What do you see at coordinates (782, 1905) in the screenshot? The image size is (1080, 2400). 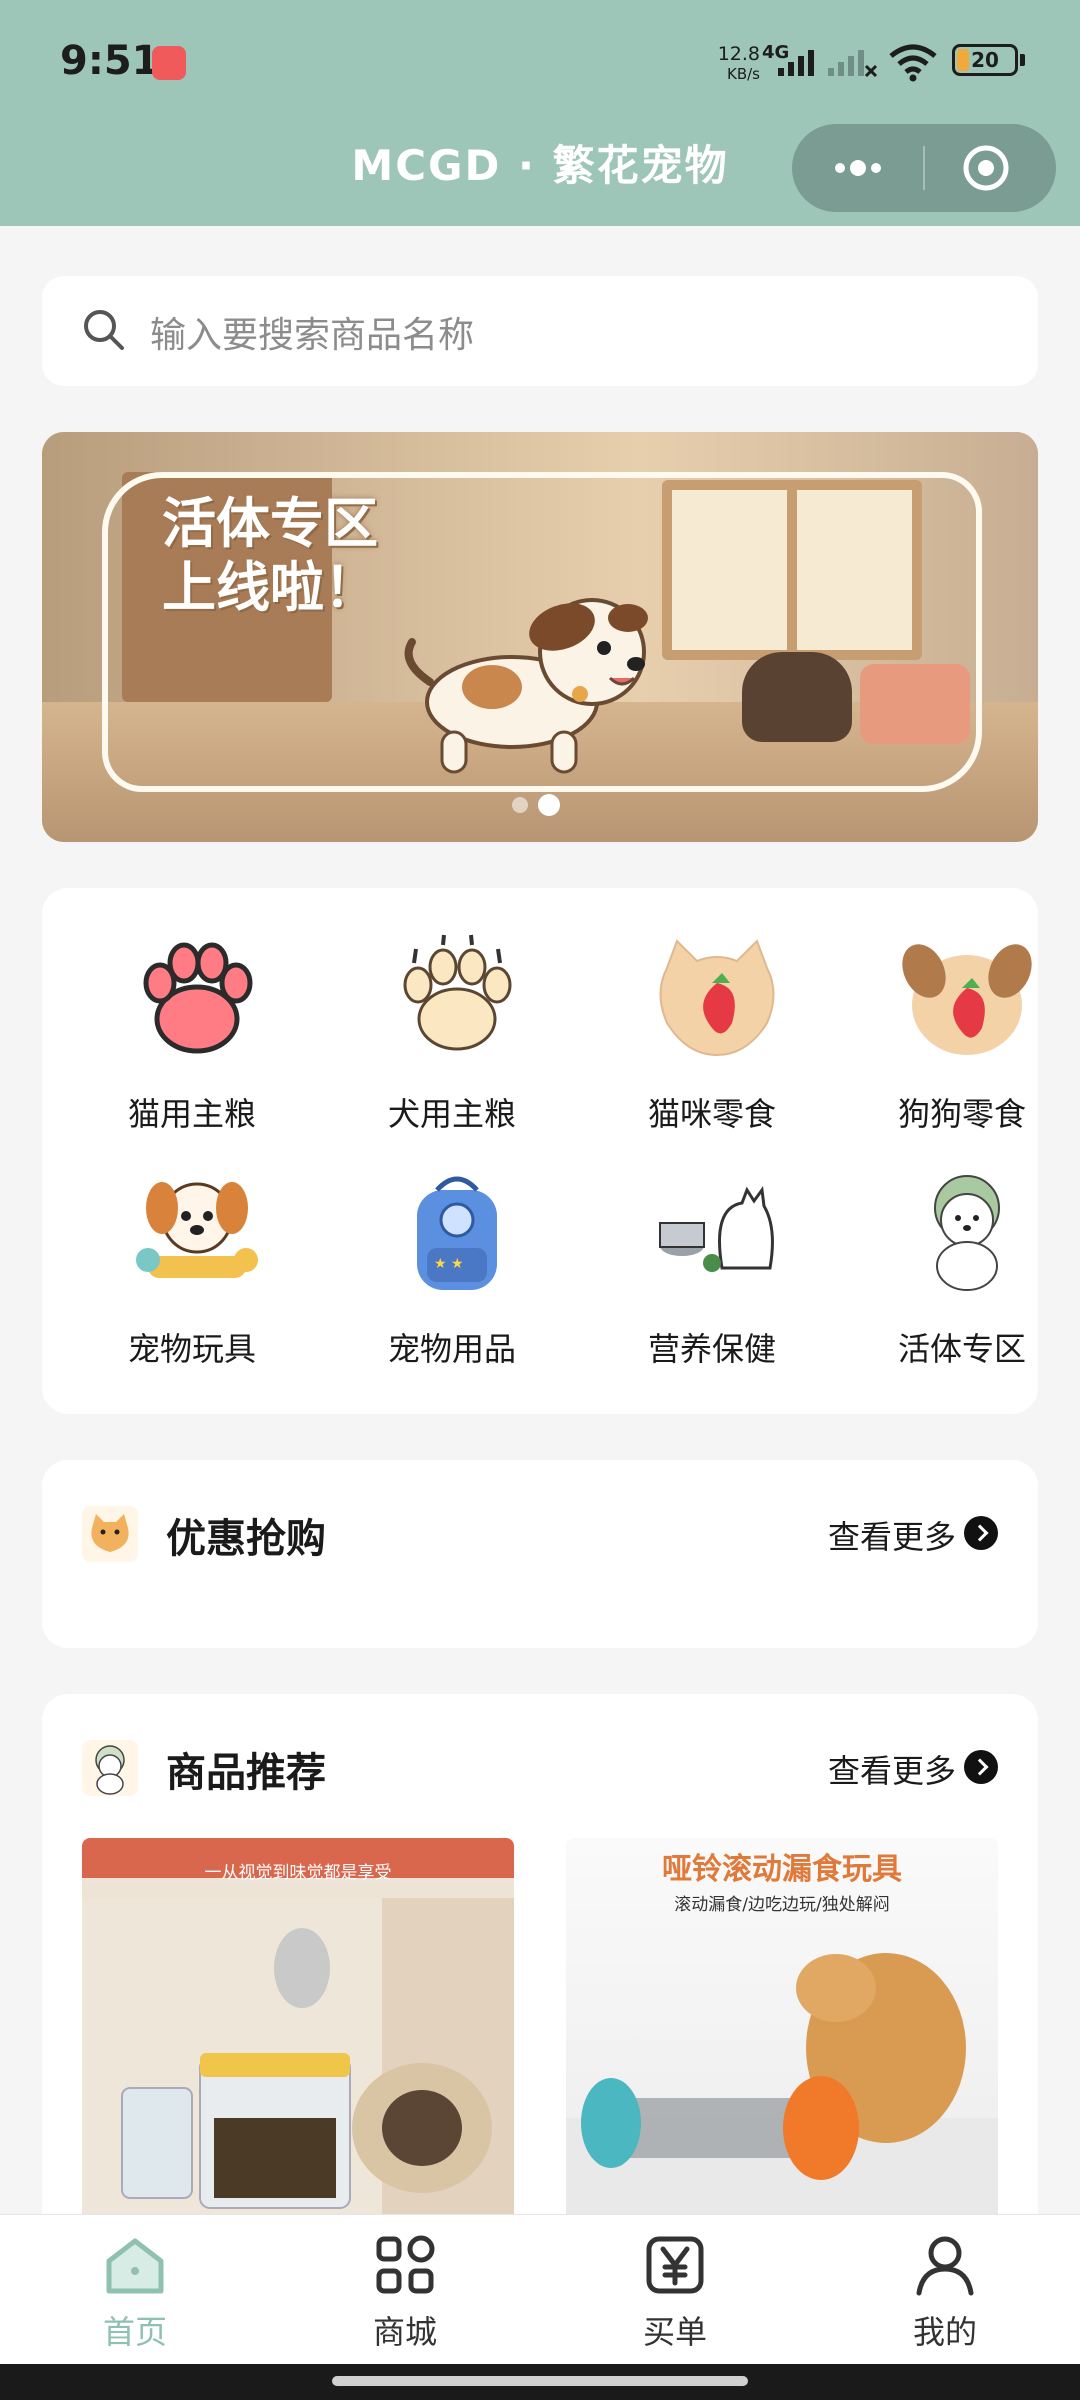 I see `product-subtitle: 滚动漏食/边吃边玩/独处解闷` at bounding box center [782, 1905].